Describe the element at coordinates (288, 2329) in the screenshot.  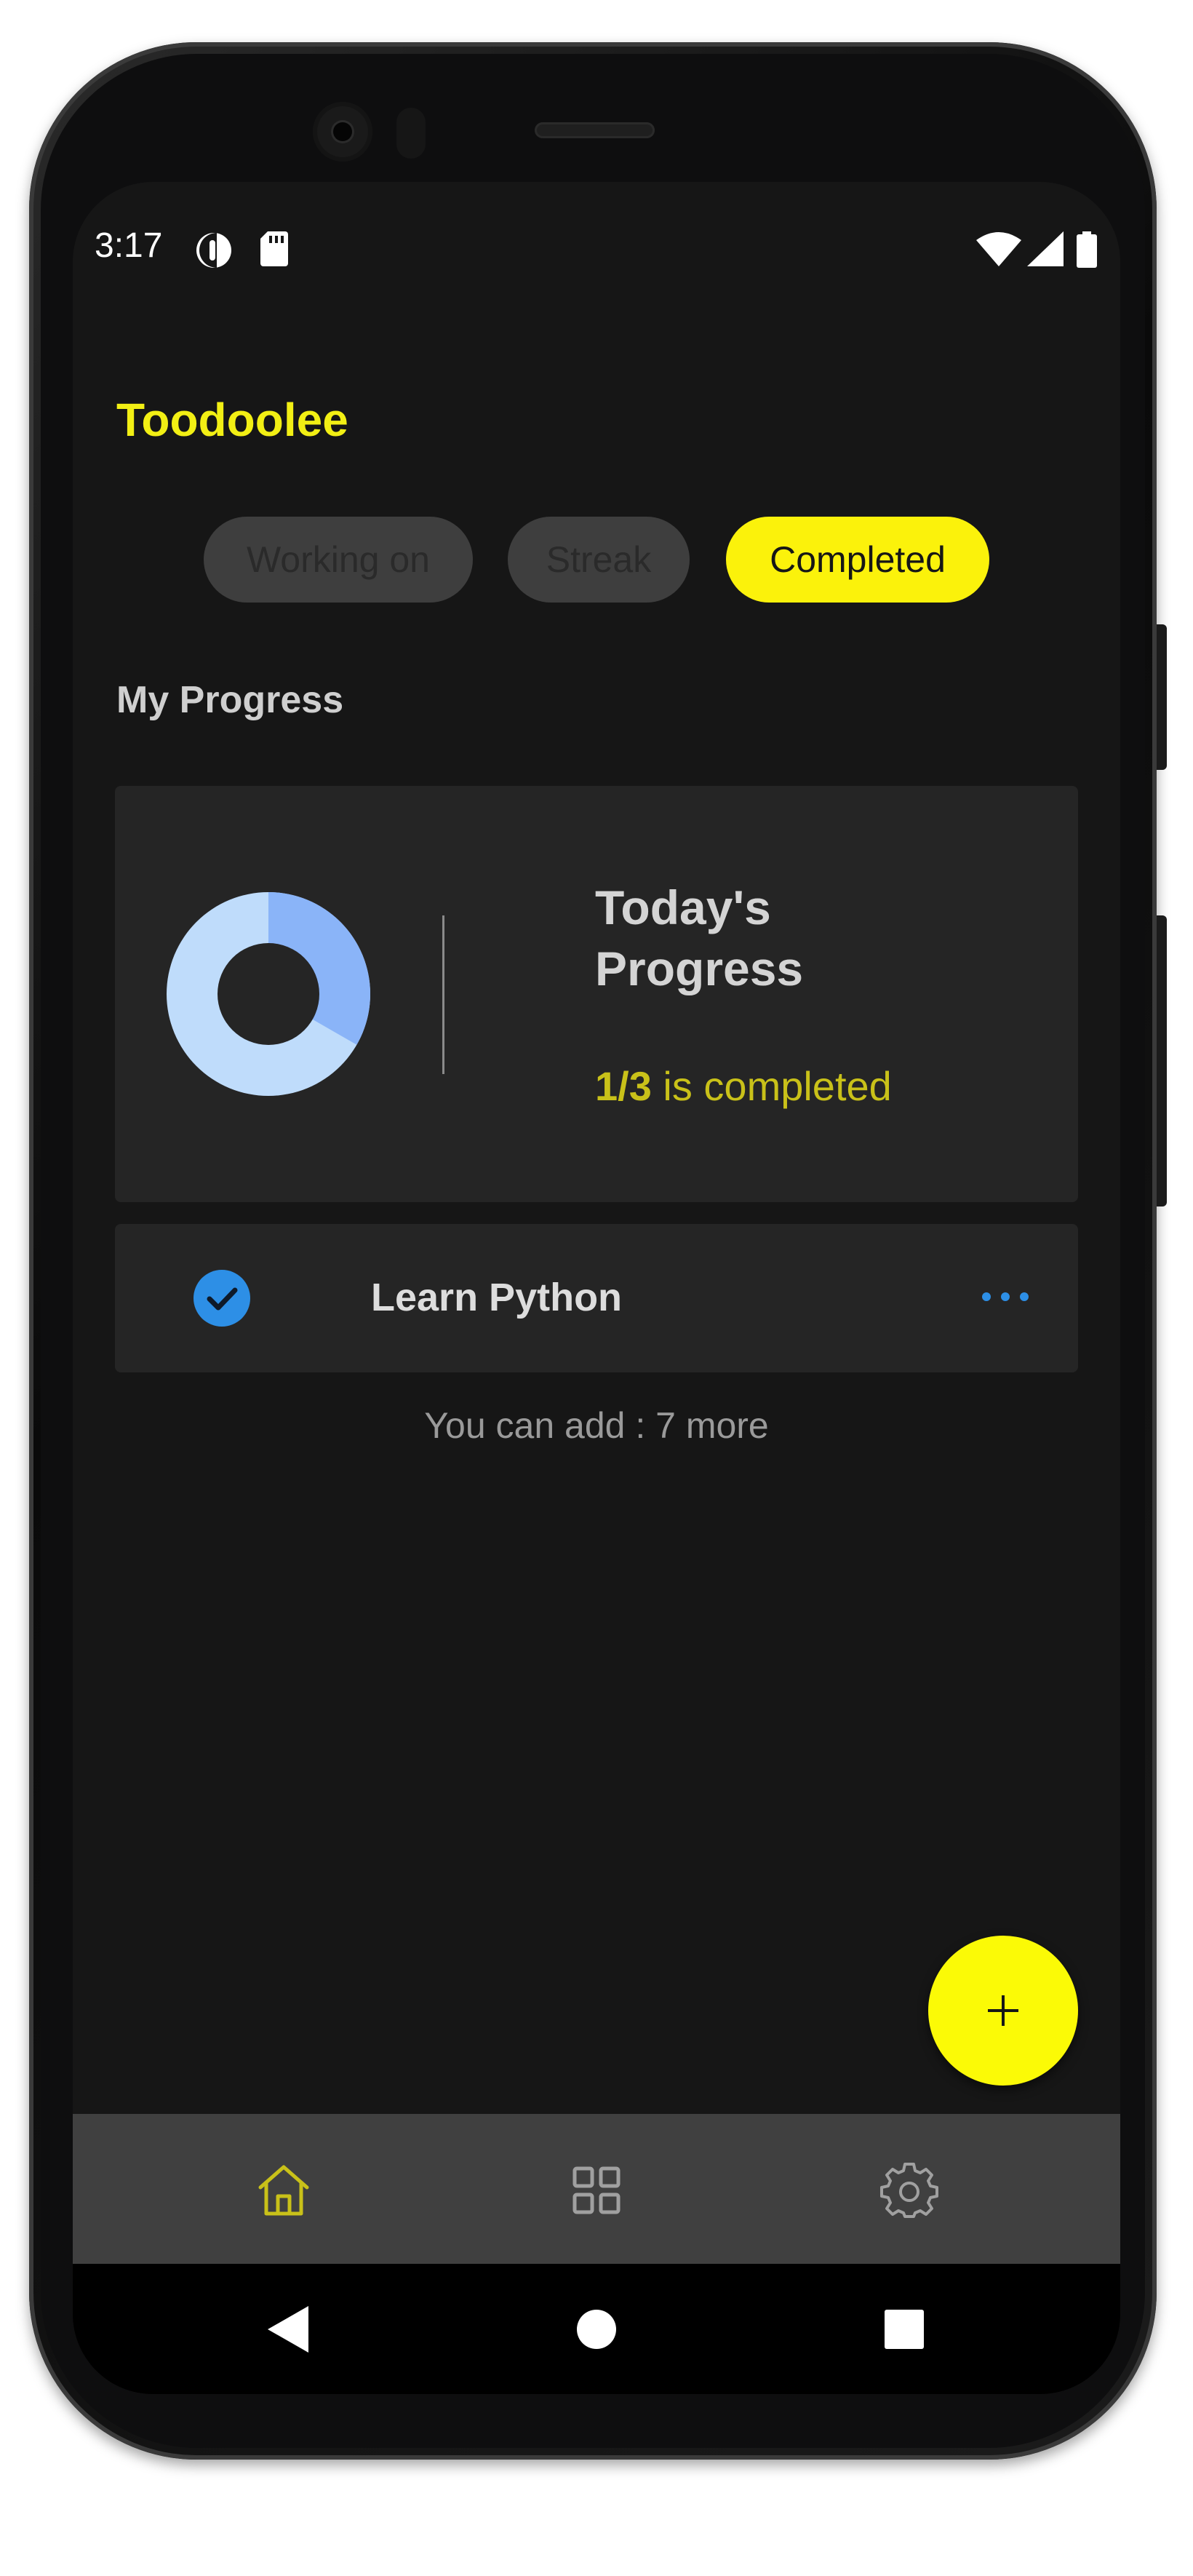
I see `back-icon` at that location.